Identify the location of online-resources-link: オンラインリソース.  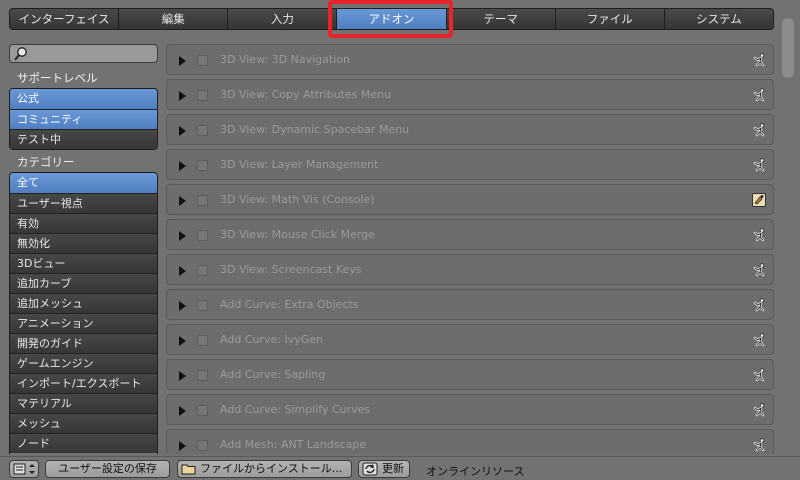
(475, 471).